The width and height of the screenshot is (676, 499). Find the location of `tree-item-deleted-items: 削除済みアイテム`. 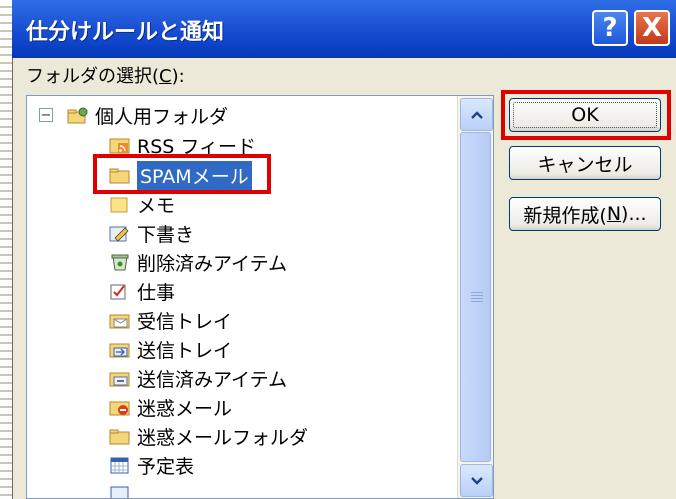

tree-item-deleted-items: 削除済みアイテム is located at coordinates (198, 262).